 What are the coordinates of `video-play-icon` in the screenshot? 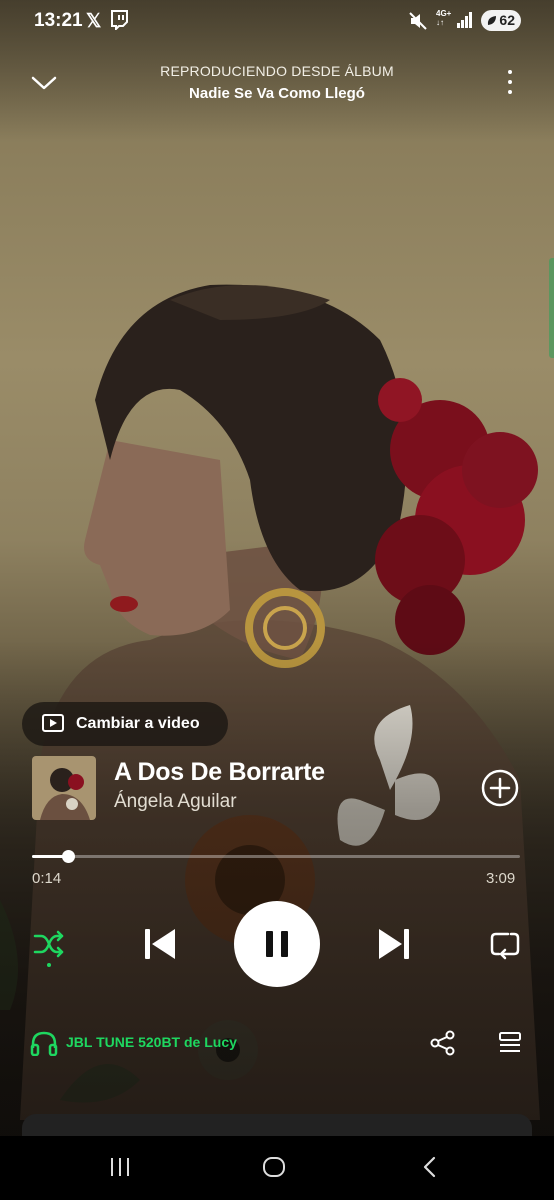 It's located at (53, 723).